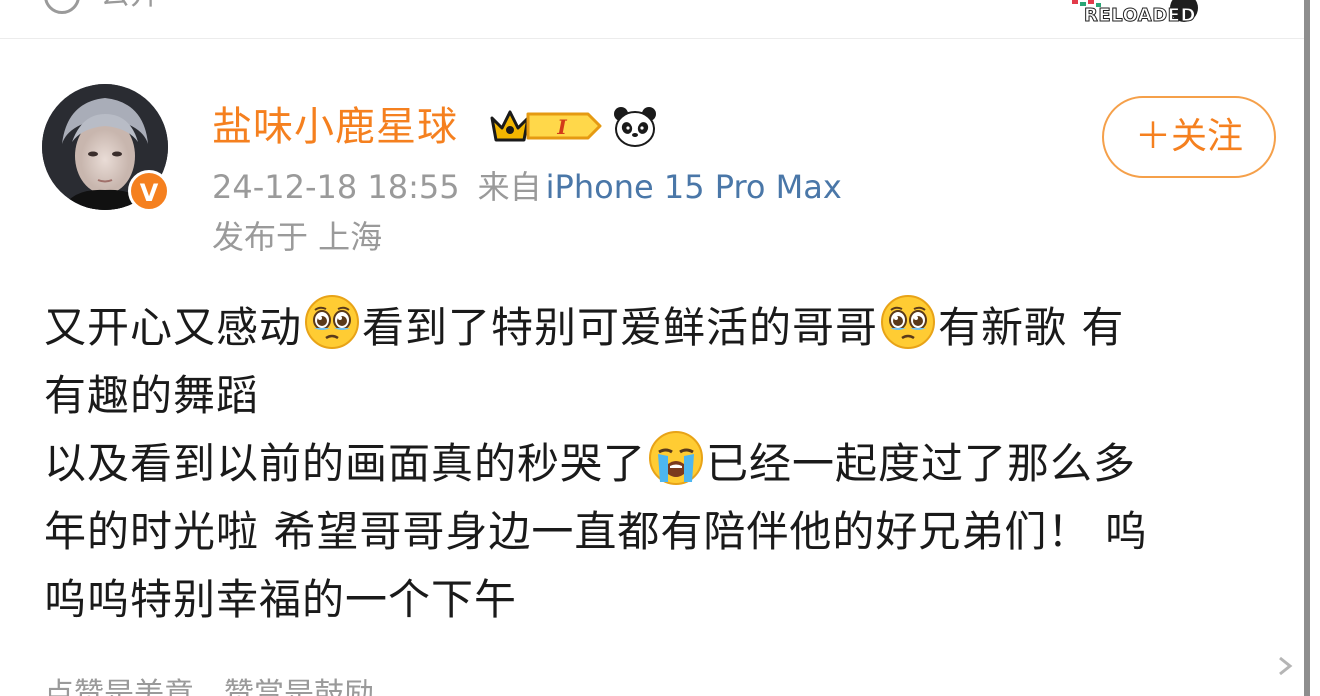 This screenshot has height=696, width=1320. What do you see at coordinates (297, 237) in the screenshot?
I see `post-location: 发布于 上海` at bounding box center [297, 237].